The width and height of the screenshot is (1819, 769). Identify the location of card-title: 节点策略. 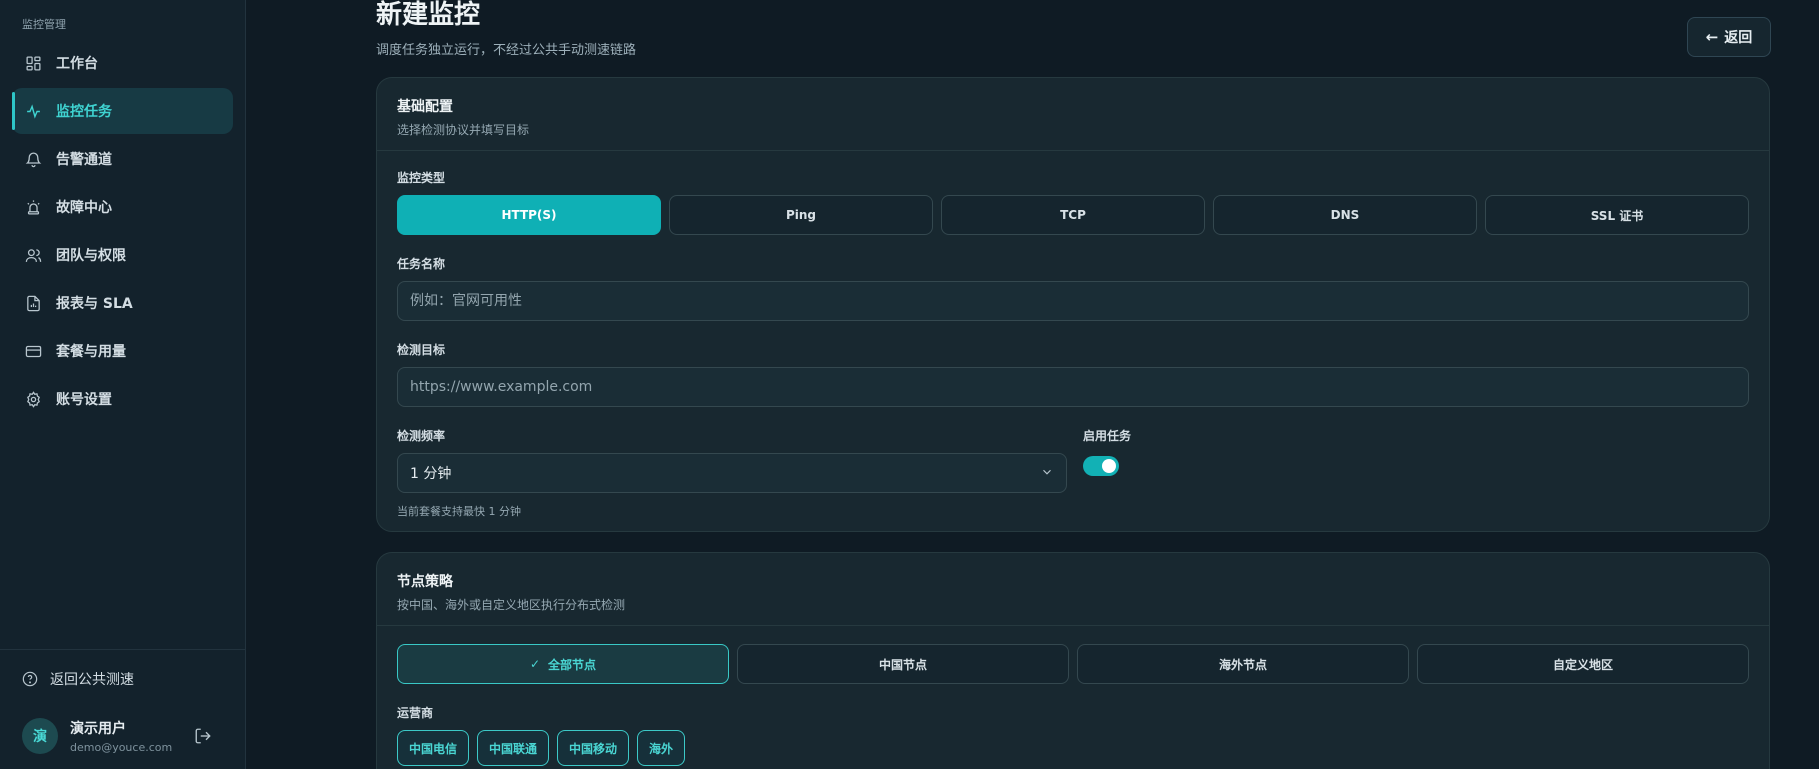
(425, 582).